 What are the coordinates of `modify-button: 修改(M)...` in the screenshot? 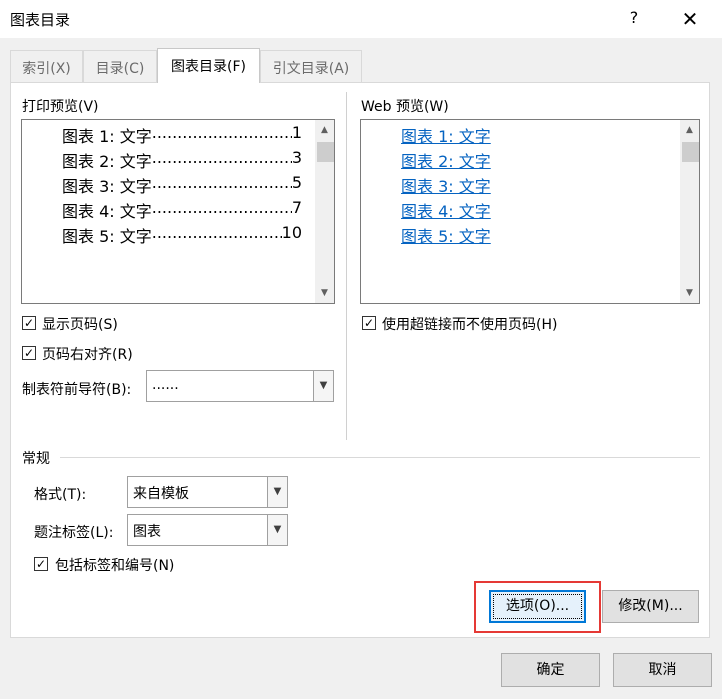 It's located at (650, 606).